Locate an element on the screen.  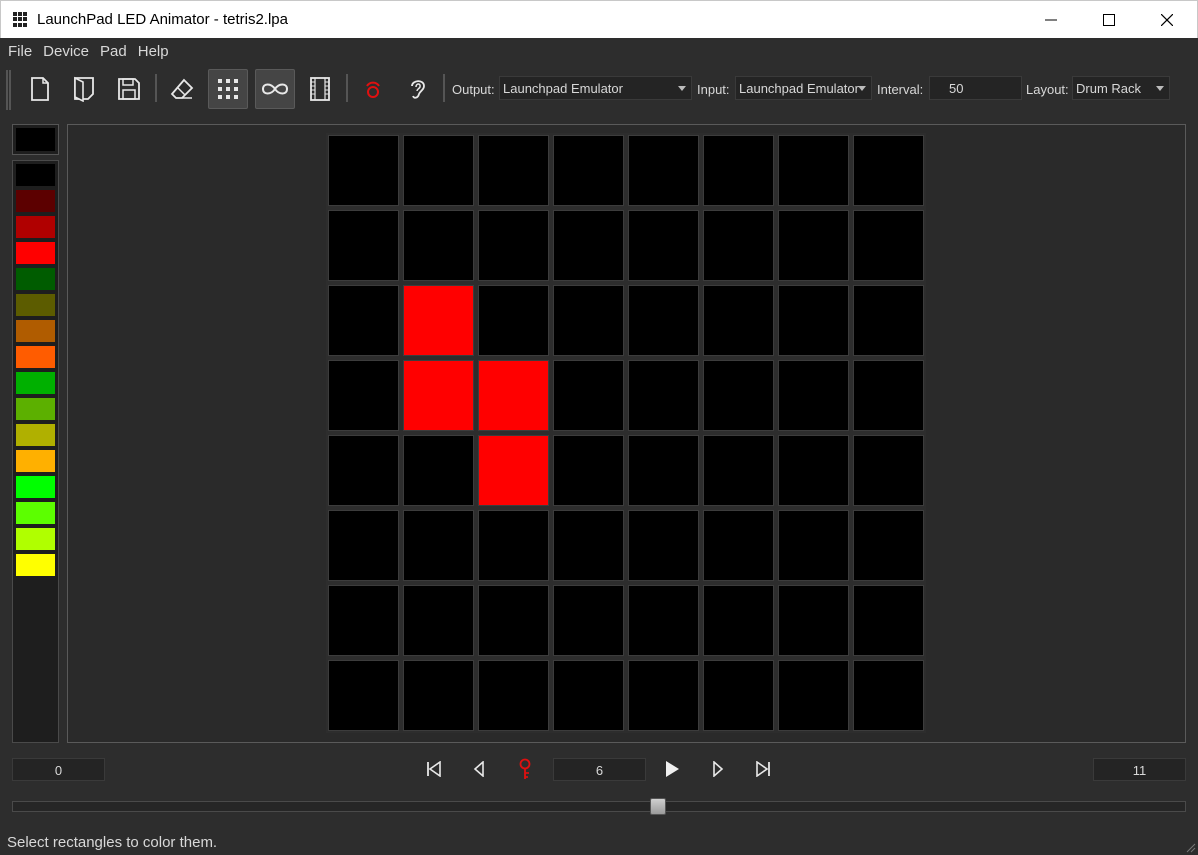
timeline-slider-track is located at coordinates (599, 806).